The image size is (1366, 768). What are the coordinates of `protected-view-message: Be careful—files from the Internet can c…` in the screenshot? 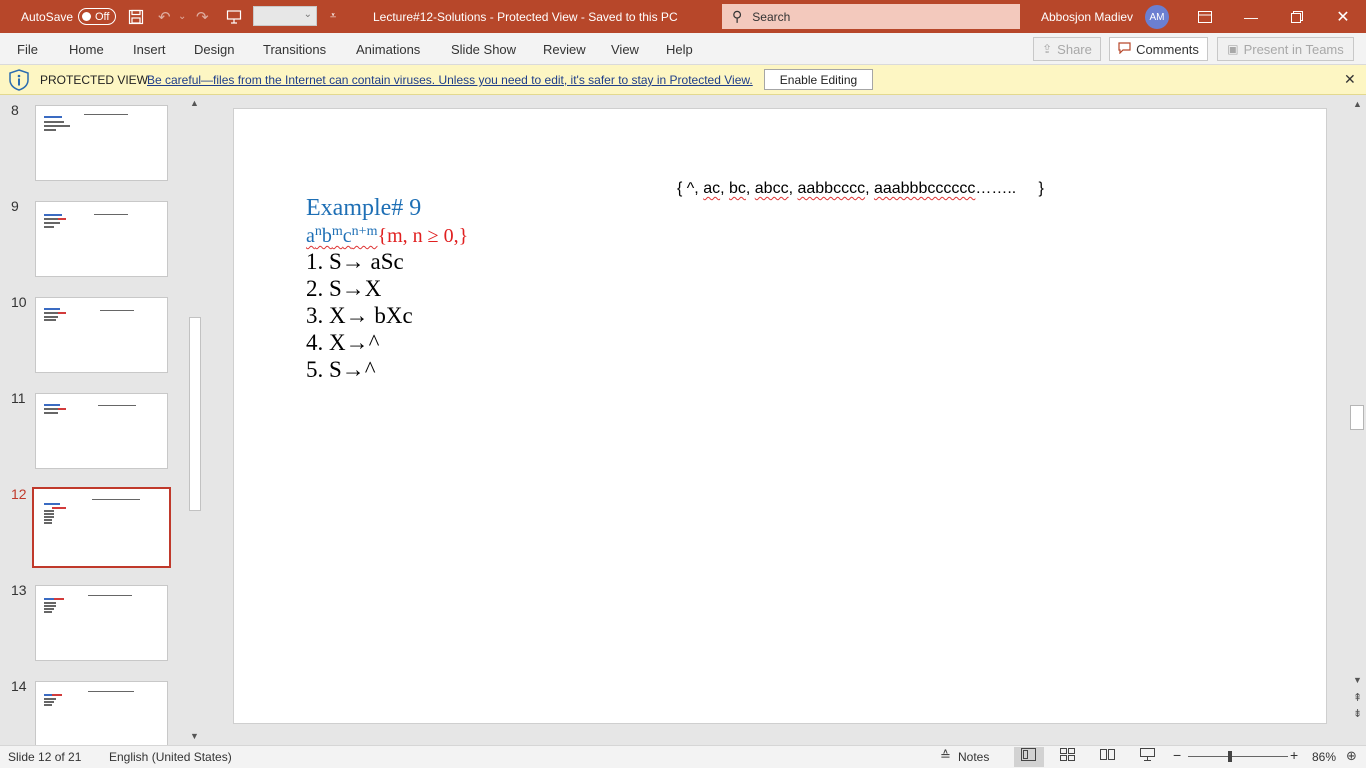 It's located at (450, 80).